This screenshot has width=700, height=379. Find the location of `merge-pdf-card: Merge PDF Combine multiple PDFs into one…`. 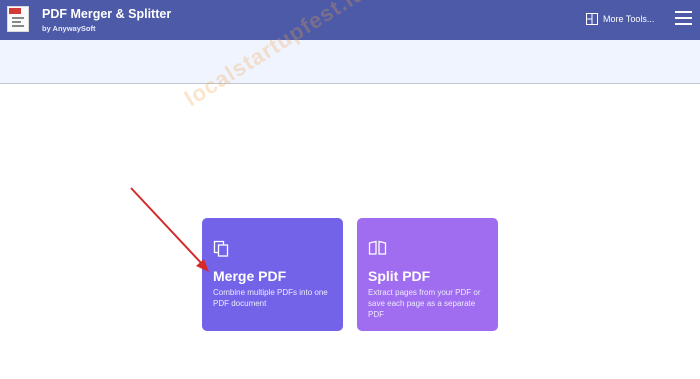

merge-pdf-card: Merge PDF Combine multiple PDFs into one… is located at coordinates (272, 274).